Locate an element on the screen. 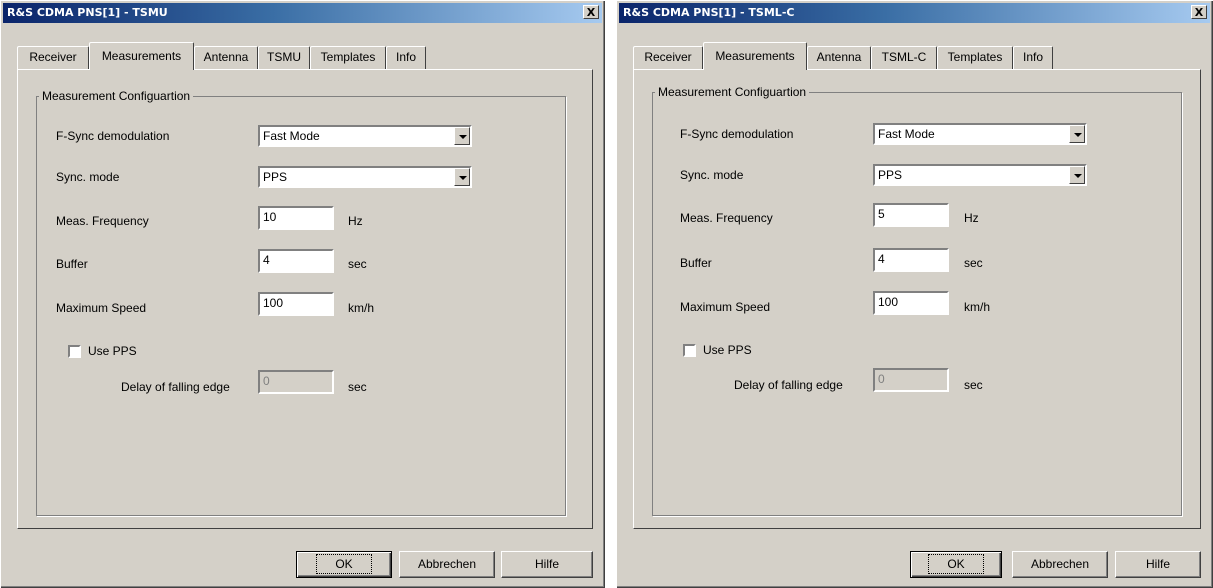 The image size is (1213, 588). tab-tsml-c: TSML-C is located at coordinates (904, 57).